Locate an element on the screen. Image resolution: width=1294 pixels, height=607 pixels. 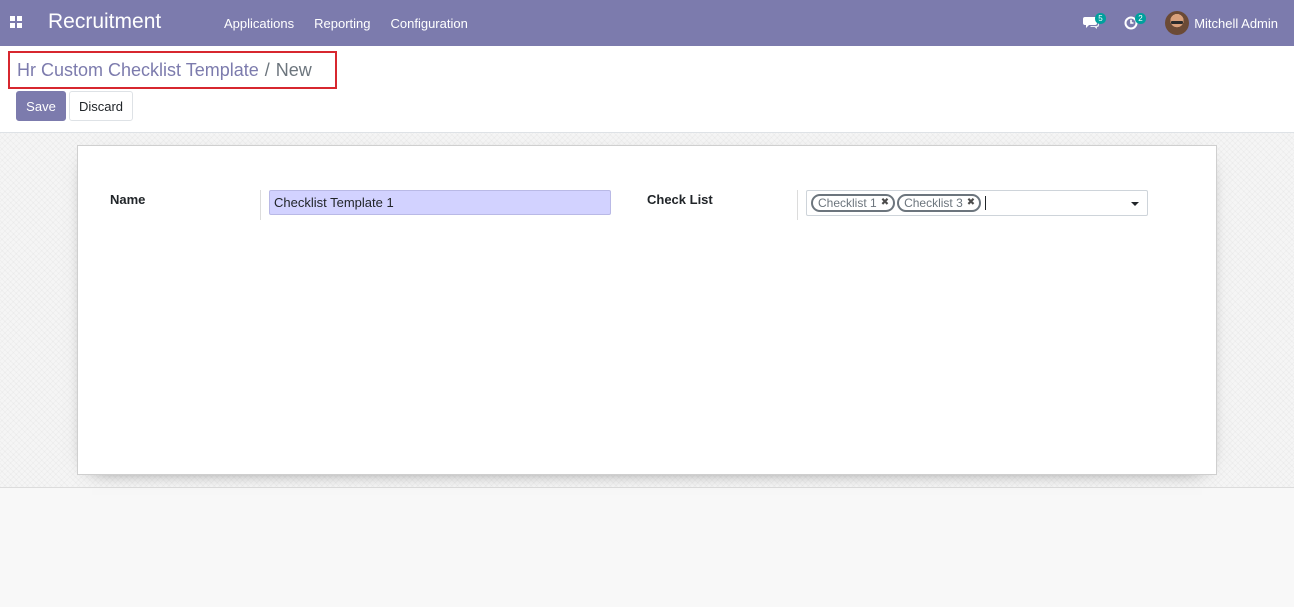
checklist-label: Check List is located at coordinates (680, 199).